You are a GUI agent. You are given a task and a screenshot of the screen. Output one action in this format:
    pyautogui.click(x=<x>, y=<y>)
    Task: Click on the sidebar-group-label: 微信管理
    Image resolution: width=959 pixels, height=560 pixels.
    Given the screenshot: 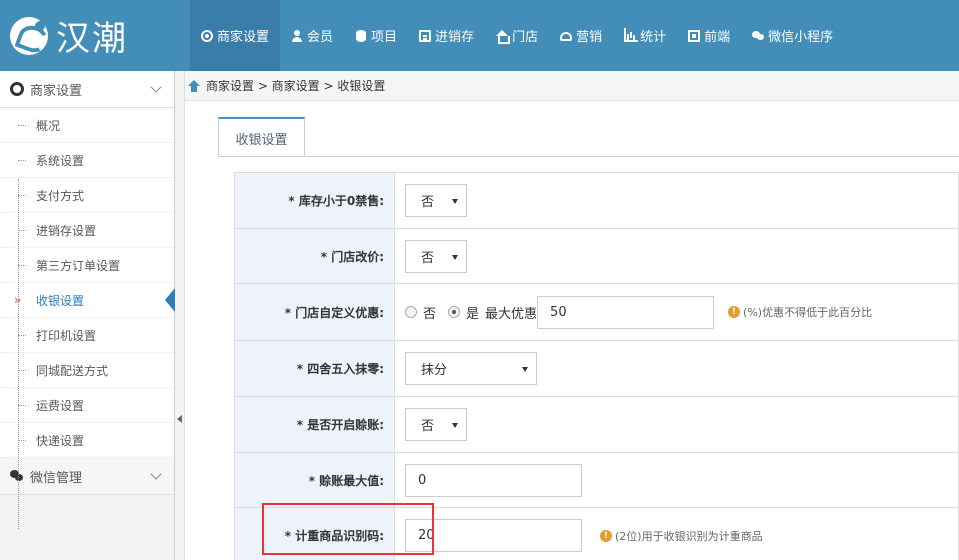 What is the action you would take?
    pyautogui.click(x=56, y=478)
    